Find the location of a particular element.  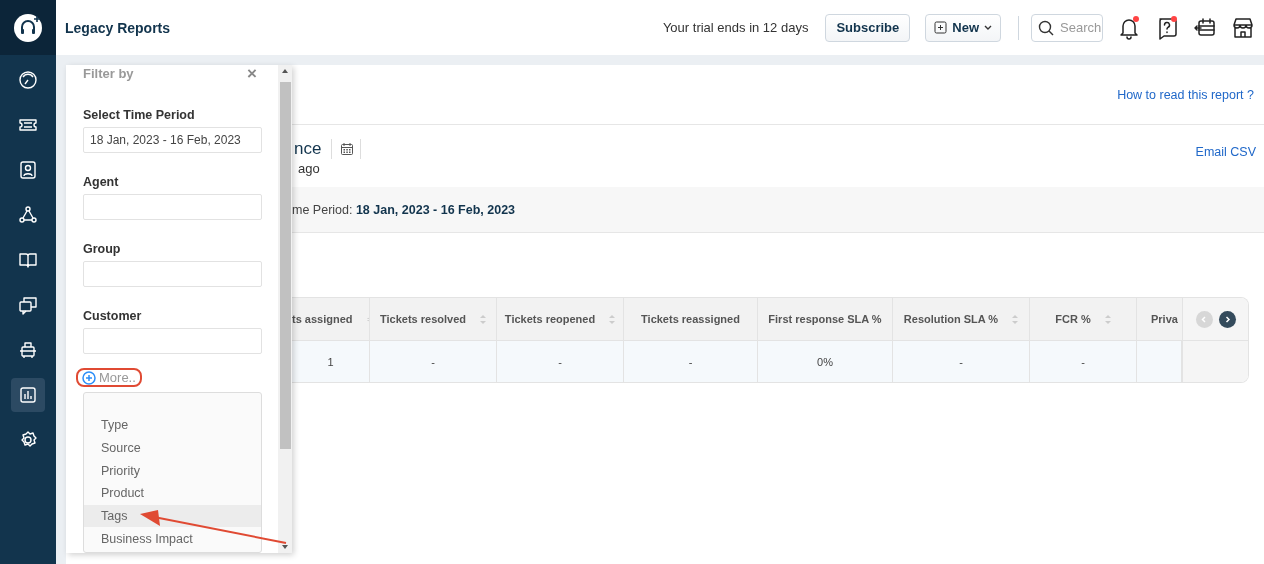

time-period-text: me Period: 18 Jan, 2023 - 16 Feb, 2023 is located at coordinates (404, 209).